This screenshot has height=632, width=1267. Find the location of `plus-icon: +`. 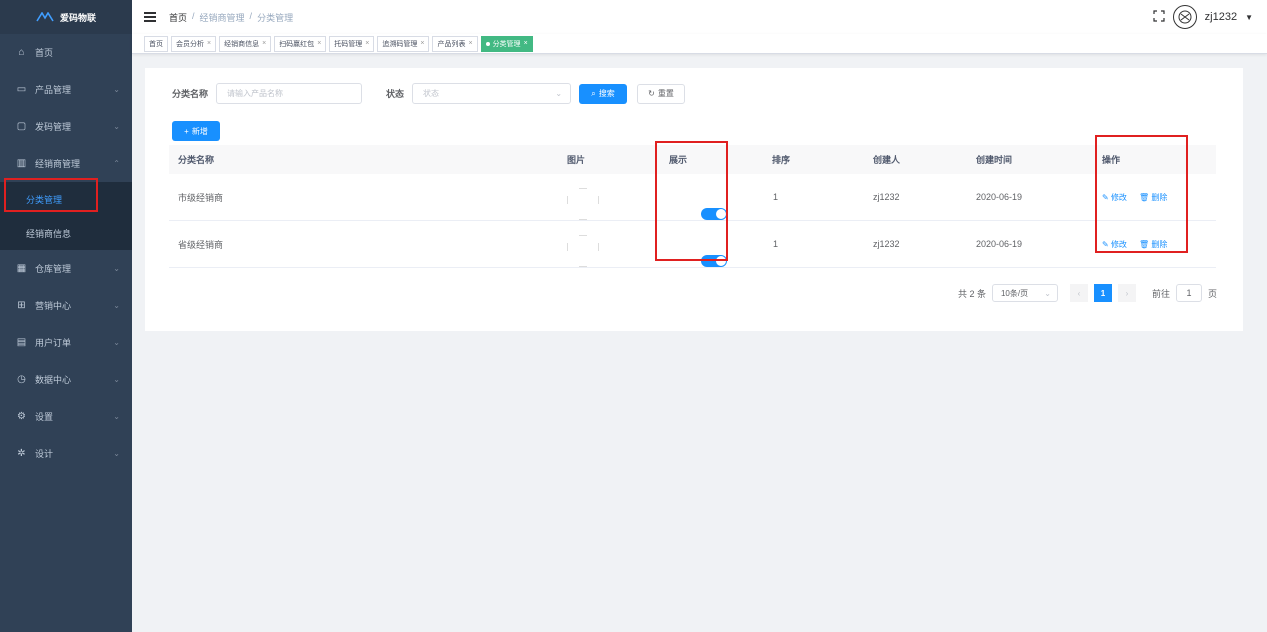

plus-icon: + is located at coordinates (186, 131).